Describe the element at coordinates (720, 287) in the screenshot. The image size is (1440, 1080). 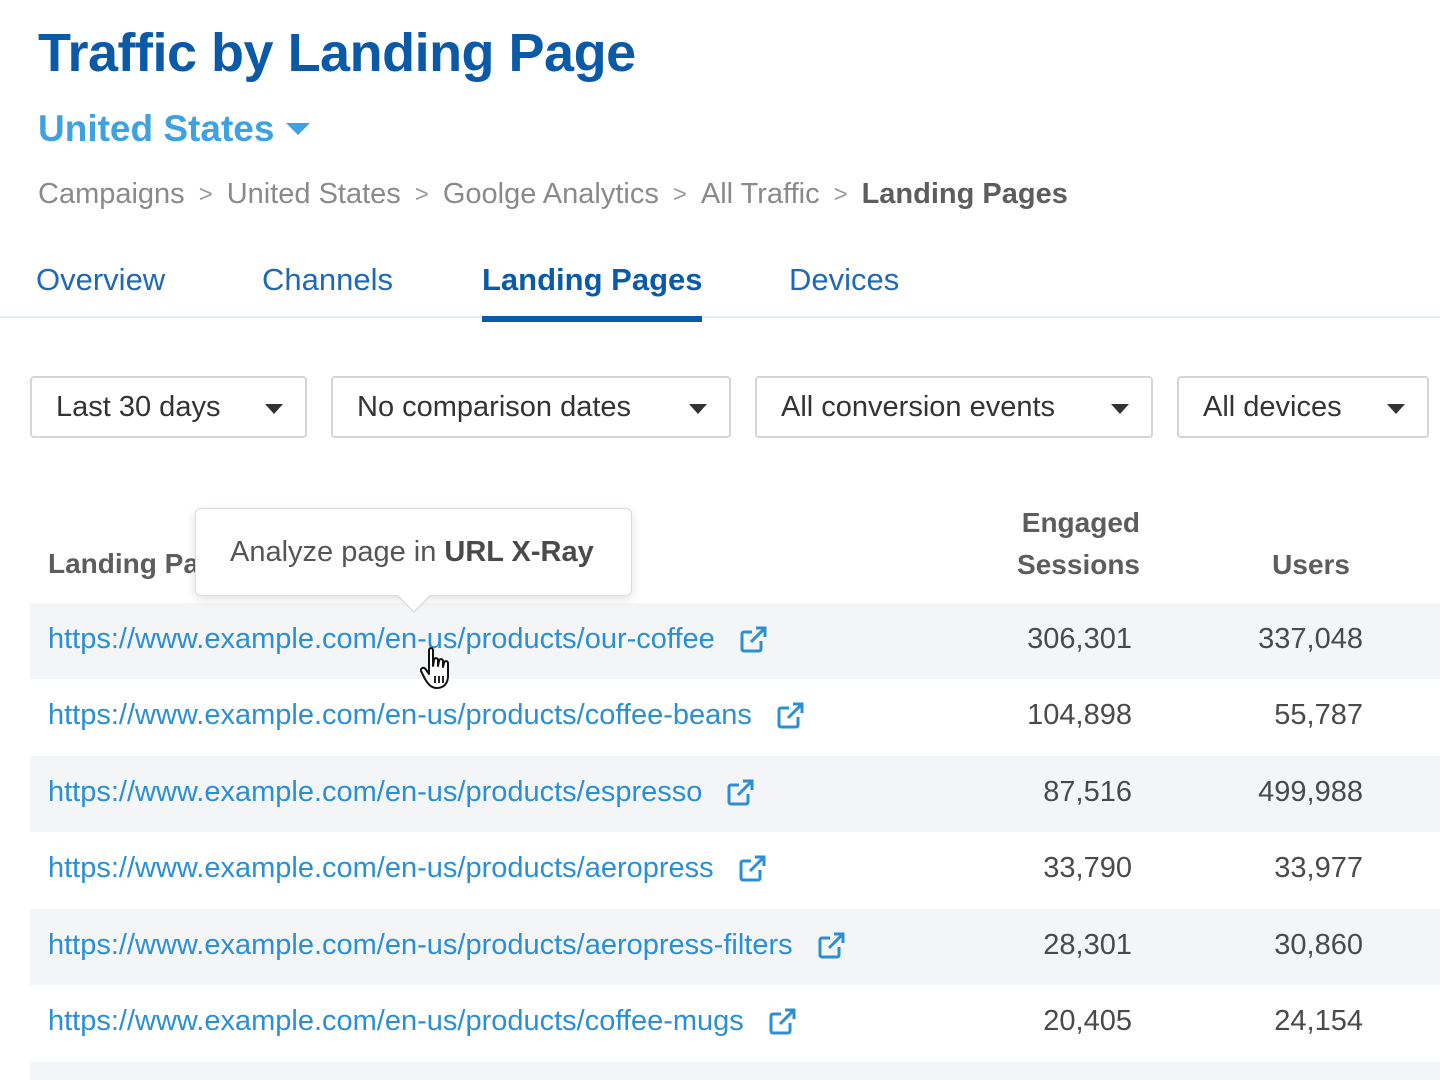
I see `tab-bar: Overview Channels Landing Pages Devices` at that location.